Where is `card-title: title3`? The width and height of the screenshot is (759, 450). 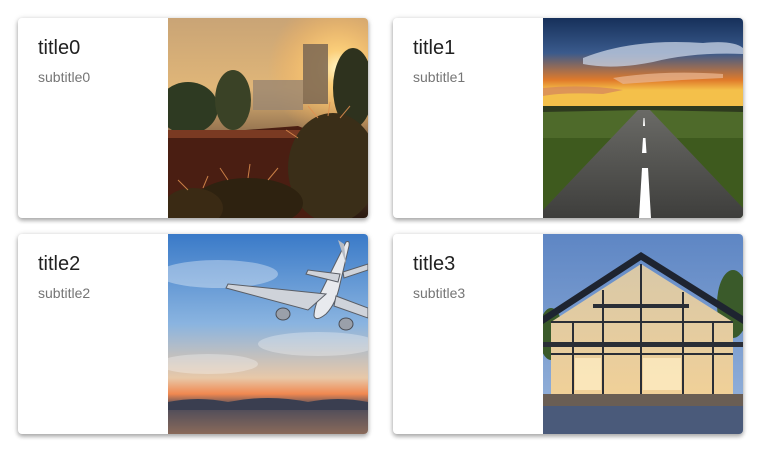 card-title: title3 is located at coordinates (434, 264).